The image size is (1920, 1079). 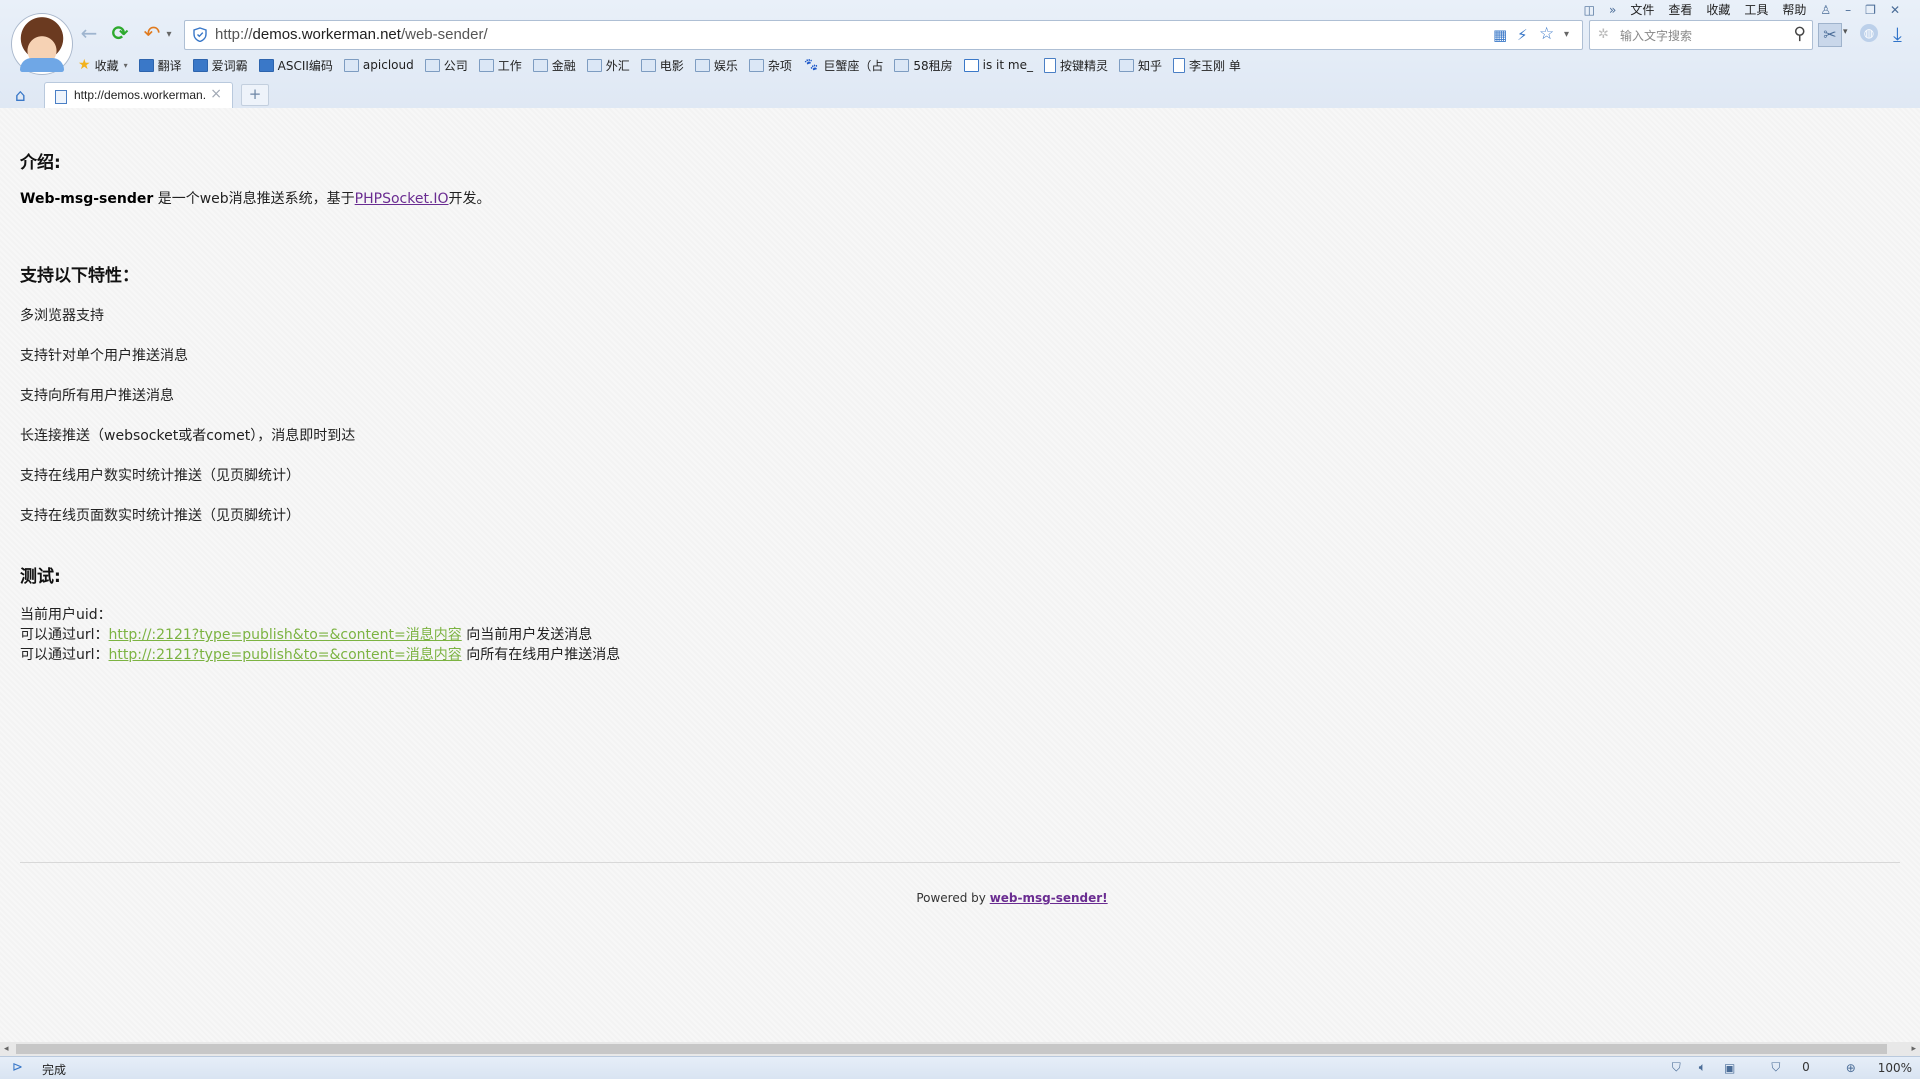 I want to click on menu-file: 文件, so click(x=1642, y=9).